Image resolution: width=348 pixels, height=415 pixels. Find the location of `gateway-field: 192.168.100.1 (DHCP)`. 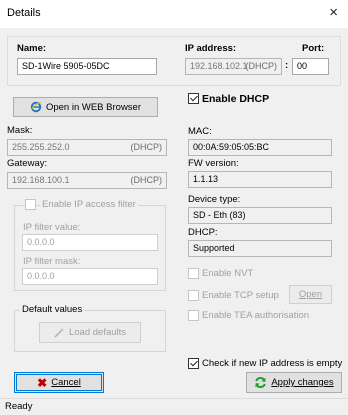

gateway-field: 192.168.100.1 (DHCP) is located at coordinates (87, 180).